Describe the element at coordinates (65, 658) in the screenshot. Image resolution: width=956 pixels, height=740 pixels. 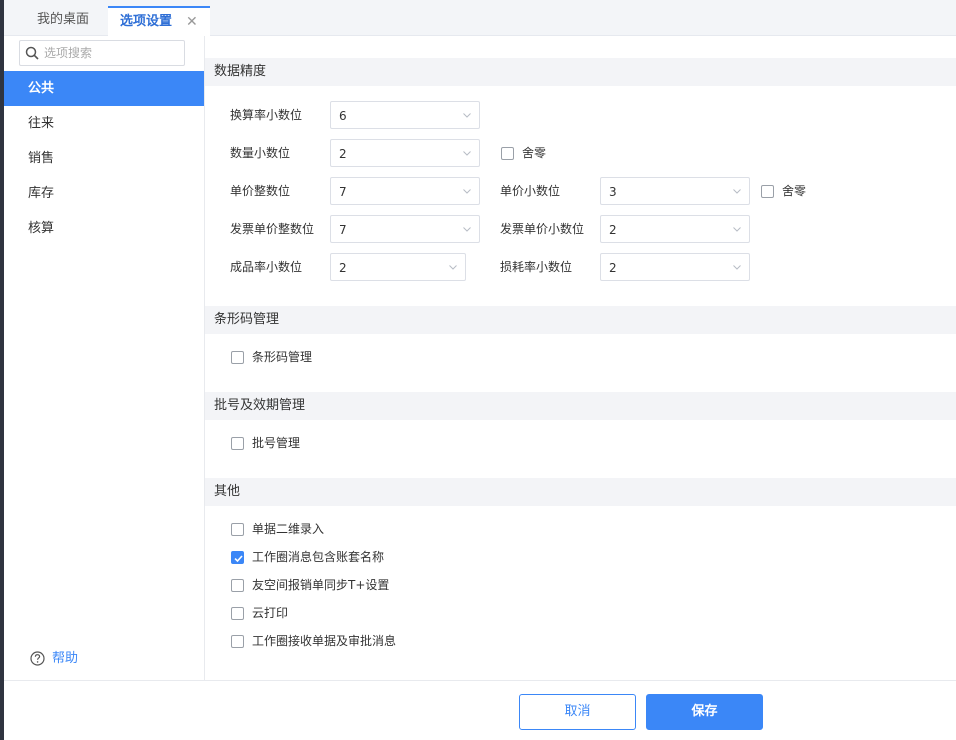
I see `help-label: 帮助` at that location.